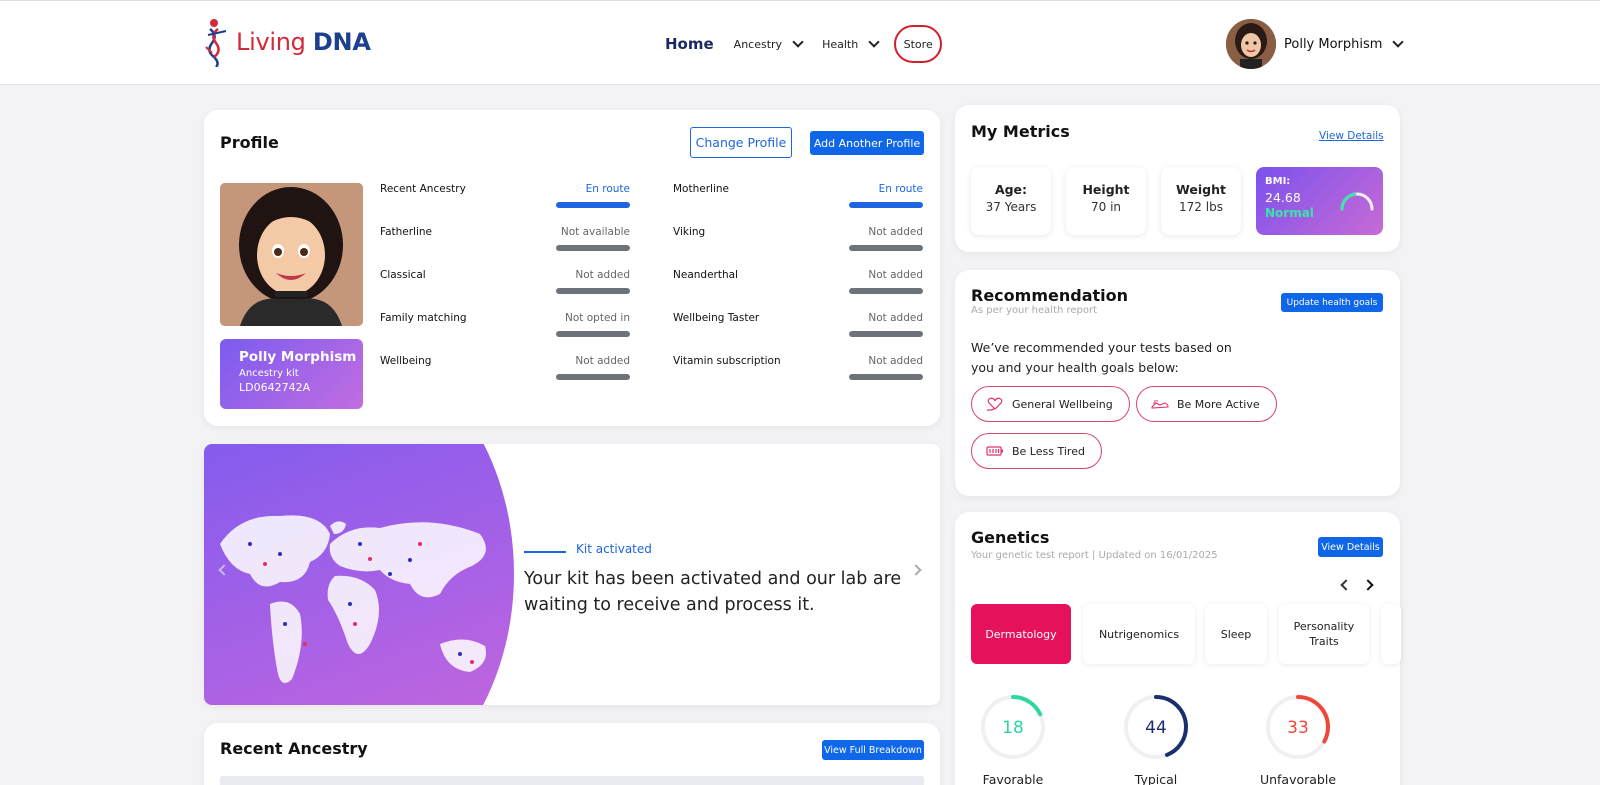 Image resolution: width=1600 pixels, height=785 pixels. What do you see at coordinates (572, 754) in the screenshot?
I see `recent-ancestry-card: Recent Ancestry View Full Breakdown` at bounding box center [572, 754].